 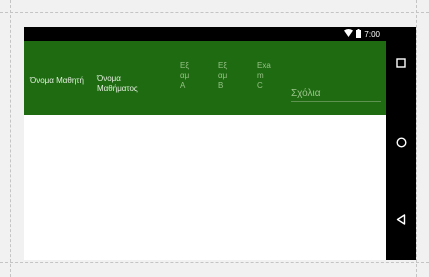 I want to click on back-button, so click(x=401, y=221).